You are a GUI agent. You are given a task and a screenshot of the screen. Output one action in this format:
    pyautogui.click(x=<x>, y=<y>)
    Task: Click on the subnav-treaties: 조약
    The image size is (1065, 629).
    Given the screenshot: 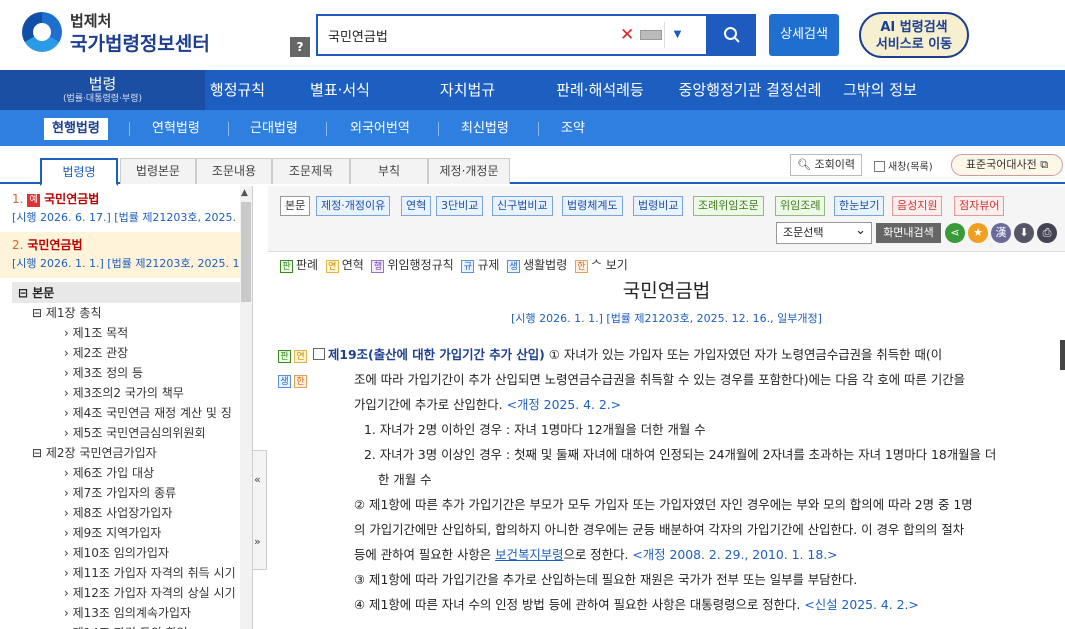 What is the action you would take?
    pyautogui.click(x=573, y=129)
    